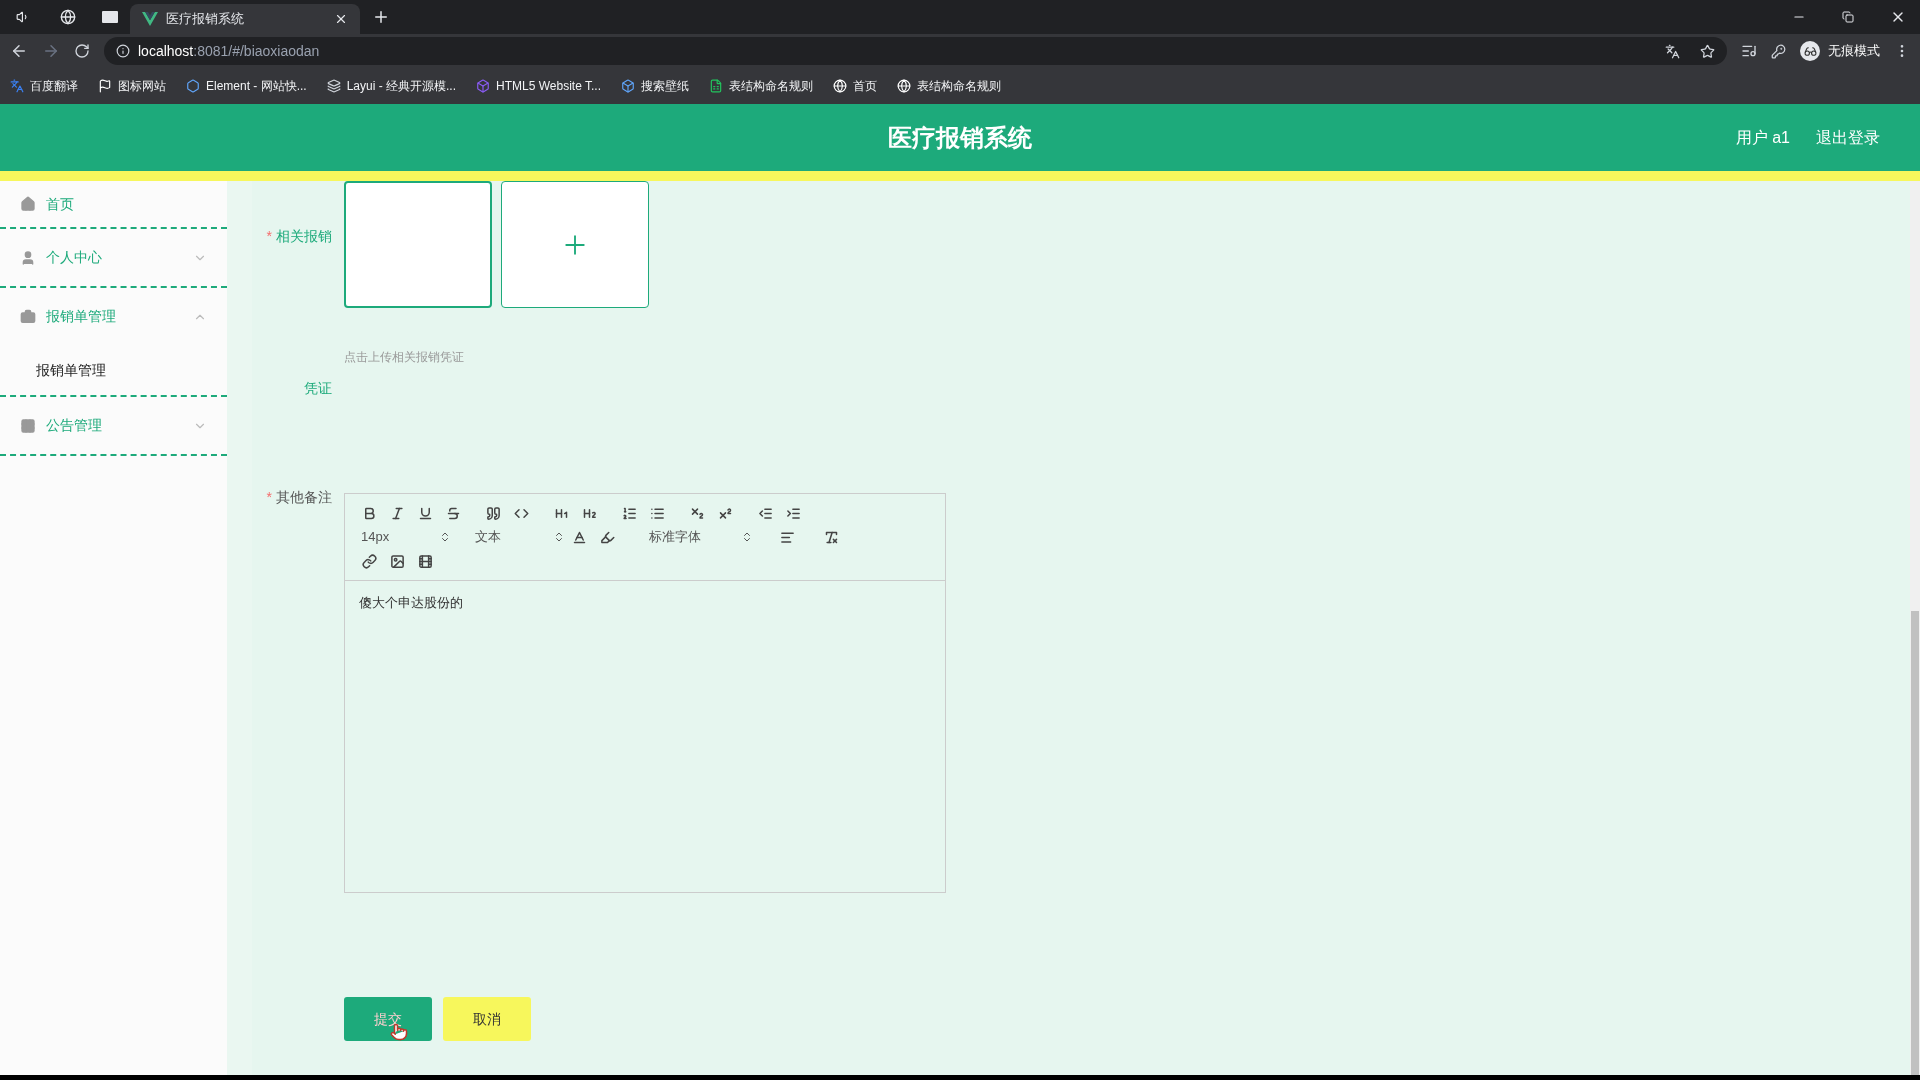 The image size is (1920, 1080). What do you see at coordinates (205, 19) in the screenshot?
I see `tab-title: 医疗报销系统` at bounding box center [205, 19].